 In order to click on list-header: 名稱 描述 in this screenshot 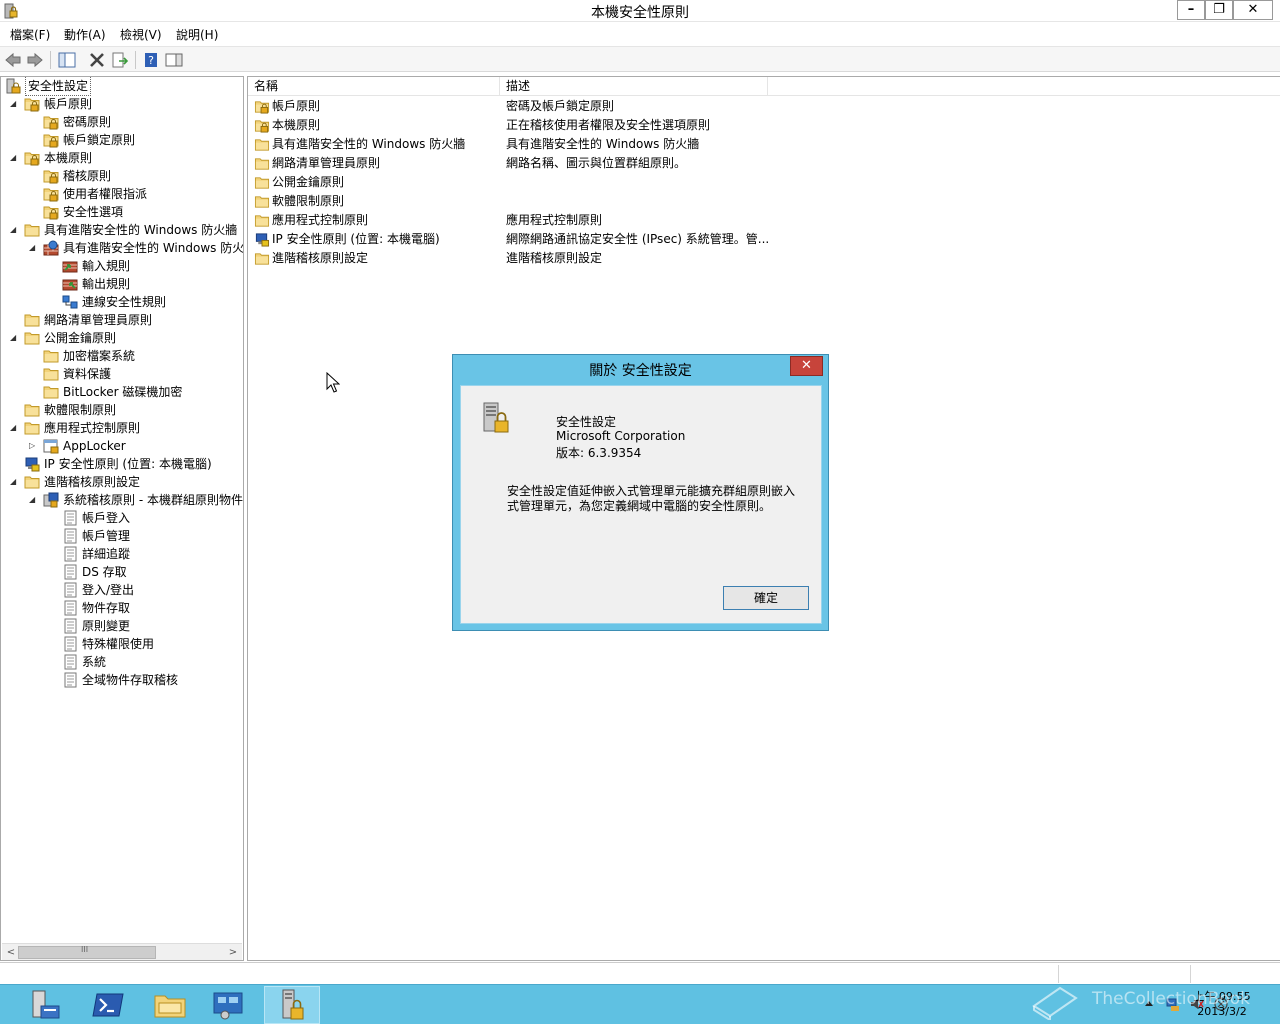, I will do `click(764, 86)`.